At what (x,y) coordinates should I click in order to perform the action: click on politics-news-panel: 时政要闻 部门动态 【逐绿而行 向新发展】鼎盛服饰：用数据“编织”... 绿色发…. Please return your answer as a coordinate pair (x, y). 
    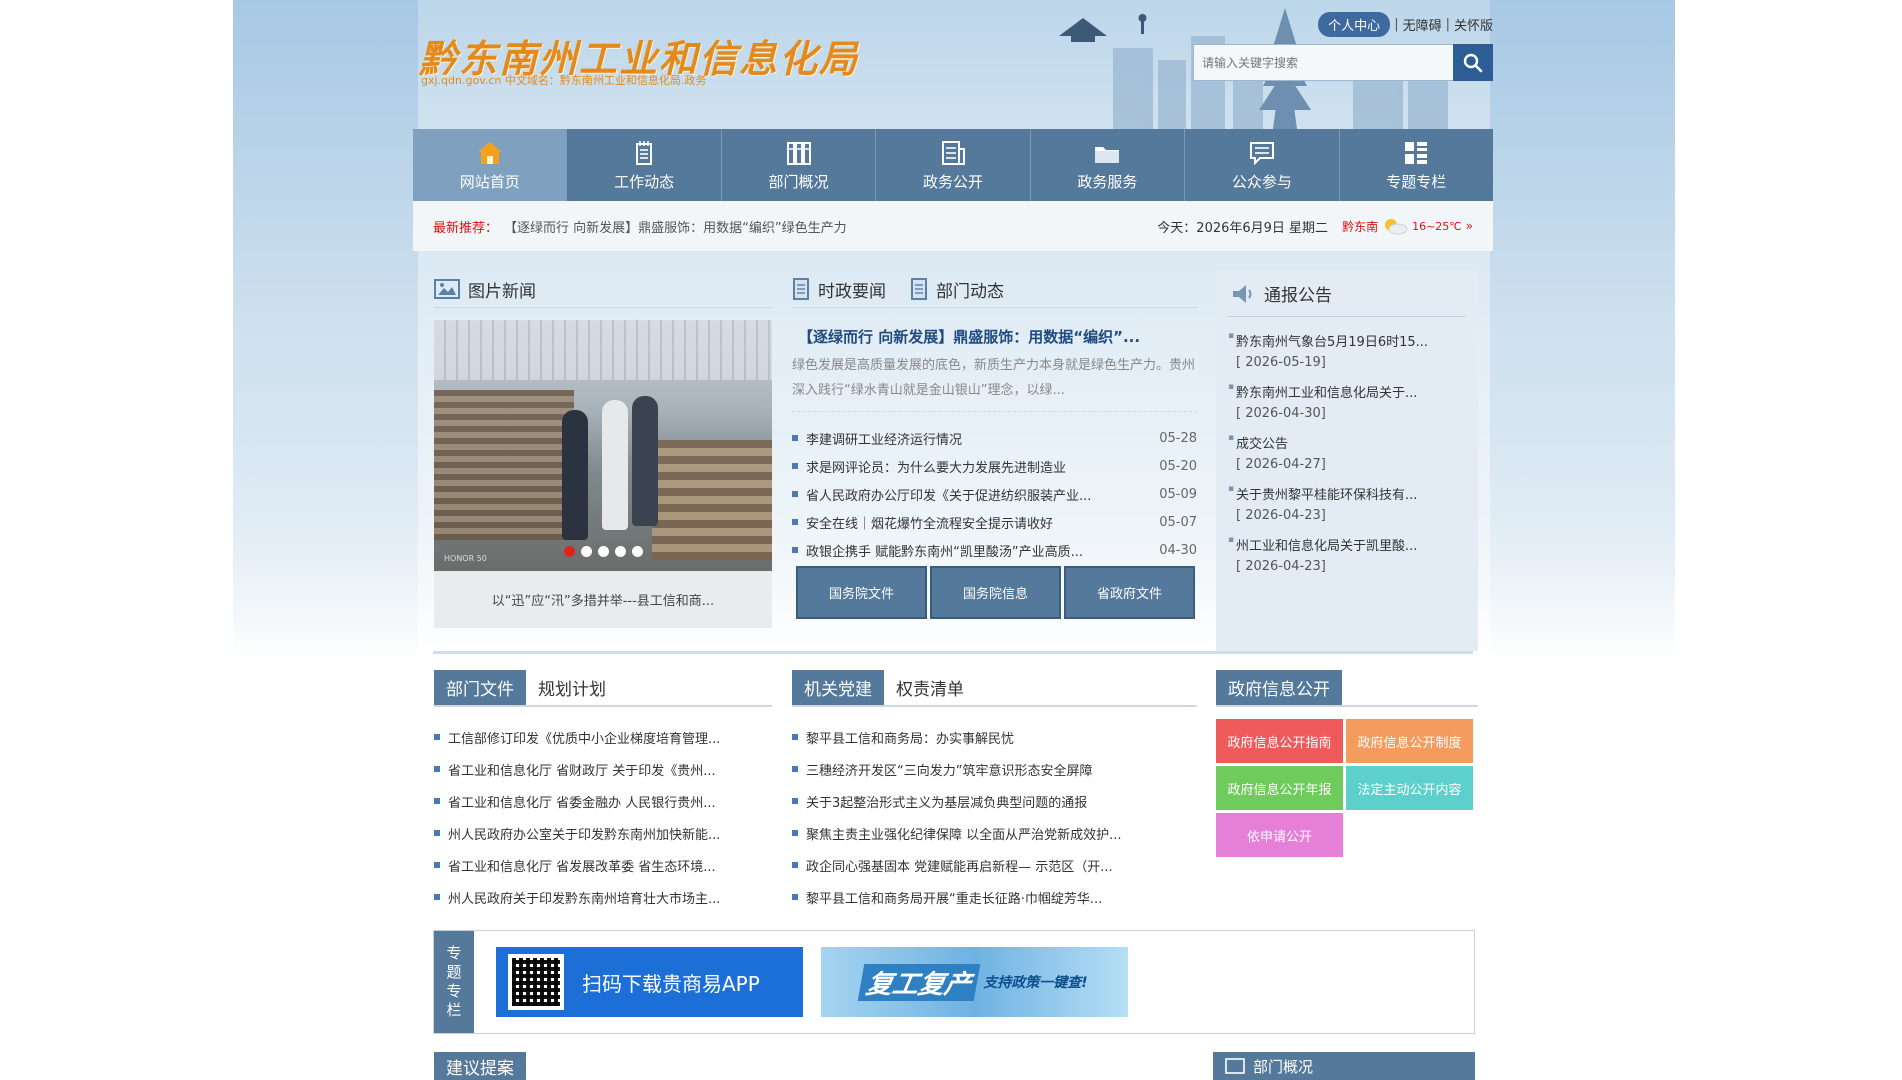
    Looking at the image, I should click on (994, 445).